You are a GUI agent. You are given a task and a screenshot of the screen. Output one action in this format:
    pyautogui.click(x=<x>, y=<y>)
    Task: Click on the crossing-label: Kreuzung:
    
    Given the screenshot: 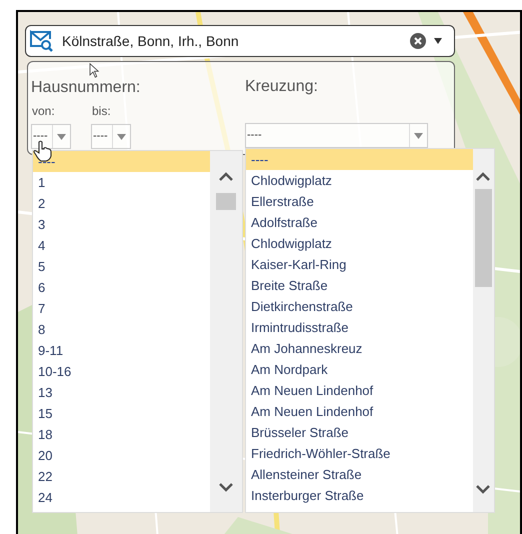 What is the action you would take?
    pyautogui.click(x=281, y=87)
    